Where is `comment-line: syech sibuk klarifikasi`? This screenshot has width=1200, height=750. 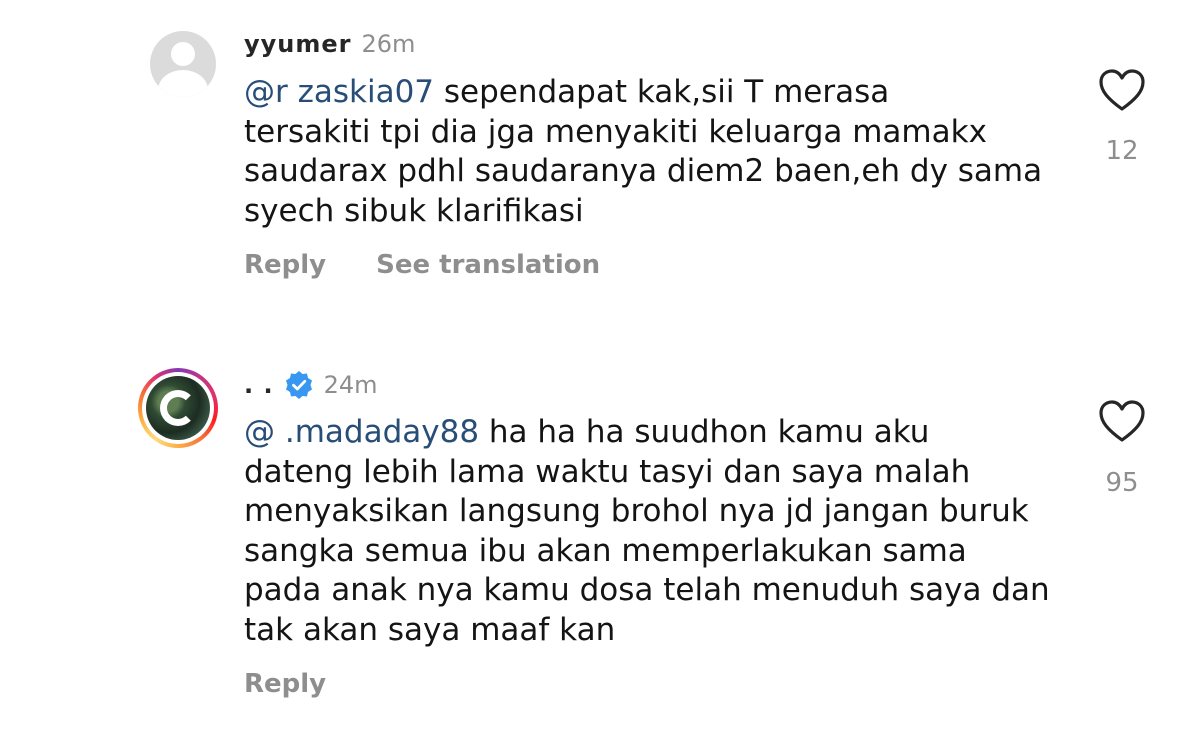
comment-line: syech sibuk klarifikasi is located at coordinates (414, 210).